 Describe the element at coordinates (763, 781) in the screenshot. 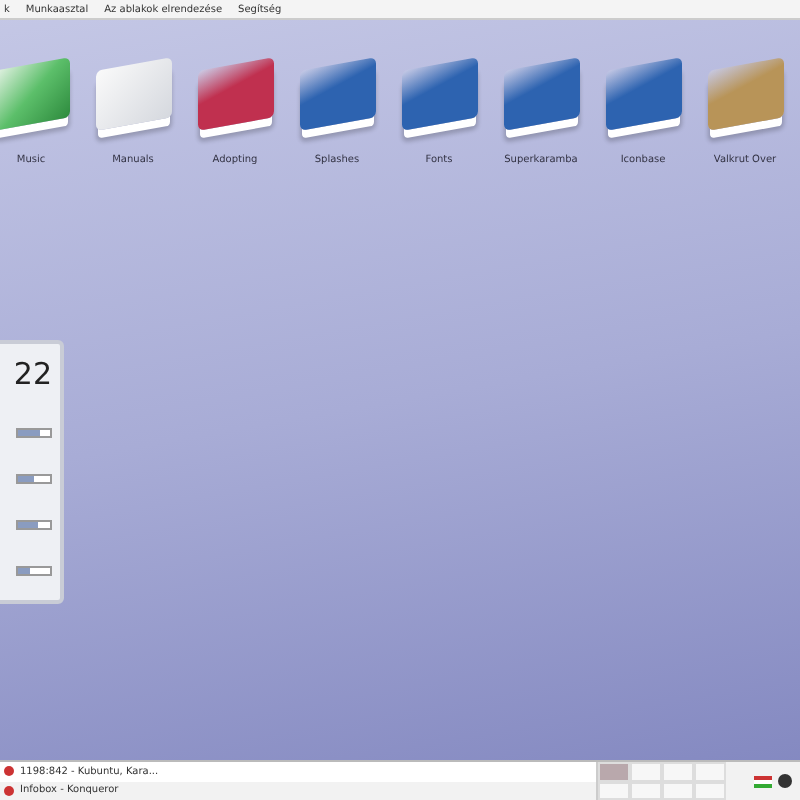

I see `flag-icon` at that location.